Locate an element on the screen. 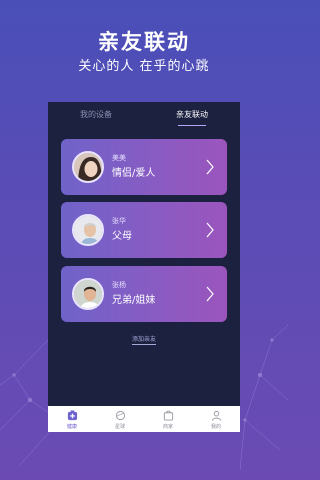 The width and height of the screenshot is (320, 480). woman-avatar-icon is located at coordinates (88, 167).